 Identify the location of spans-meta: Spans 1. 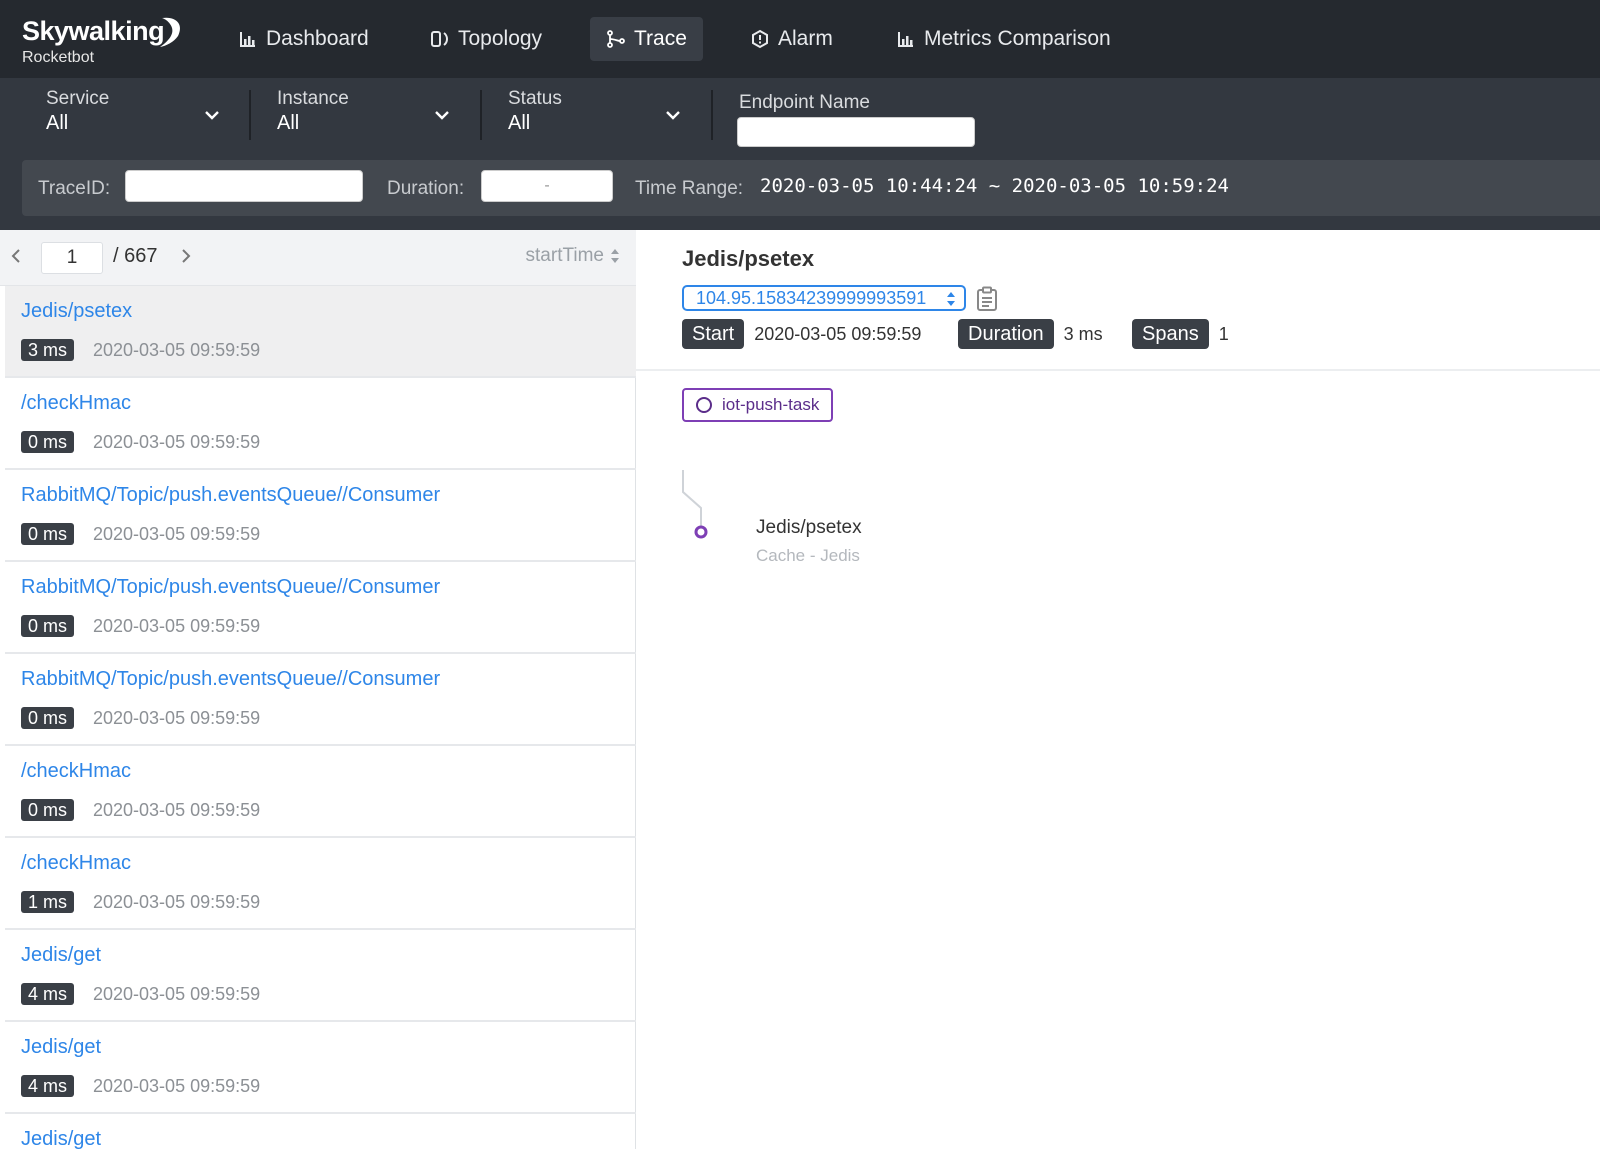
(1180, 334).